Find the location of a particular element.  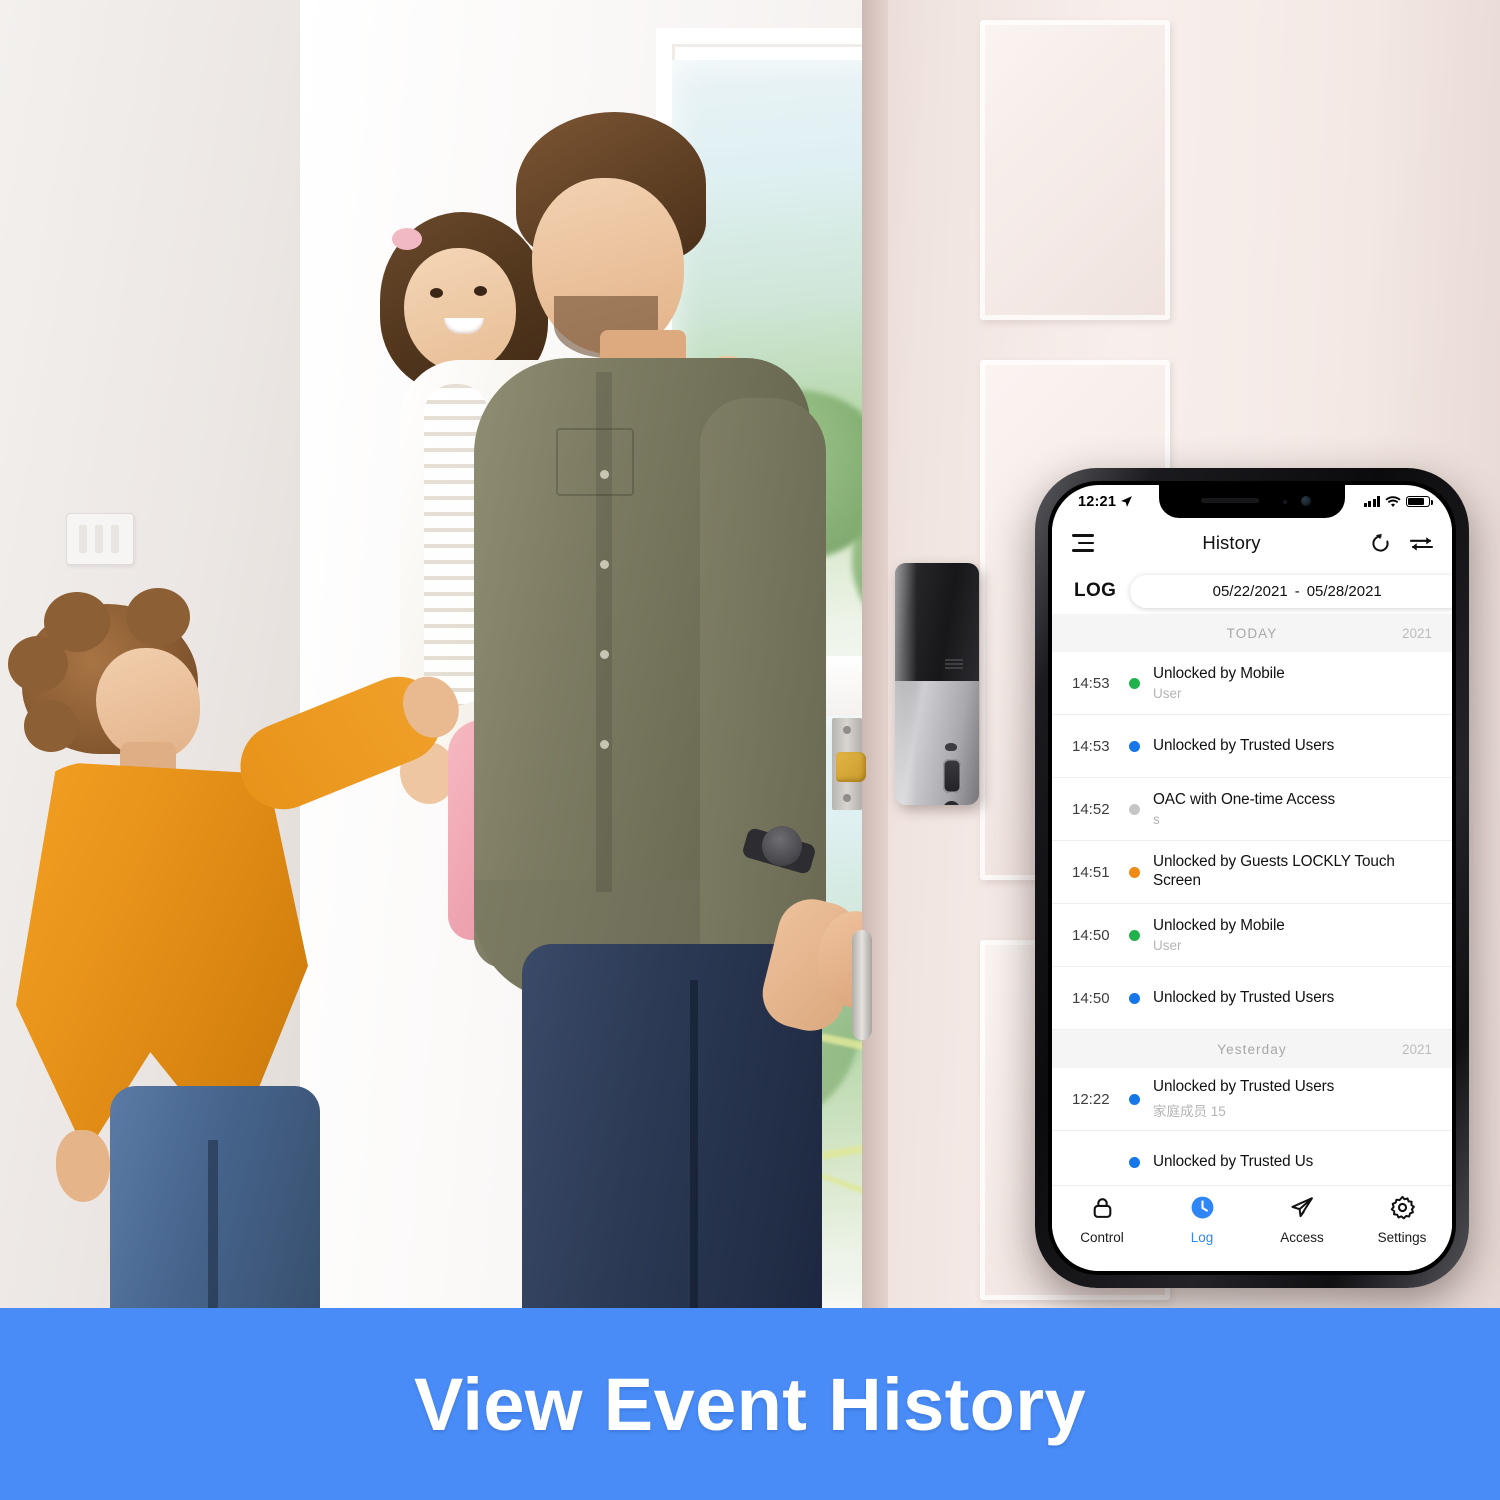

tab-access: Access is located at coordinates (1302, 1220).